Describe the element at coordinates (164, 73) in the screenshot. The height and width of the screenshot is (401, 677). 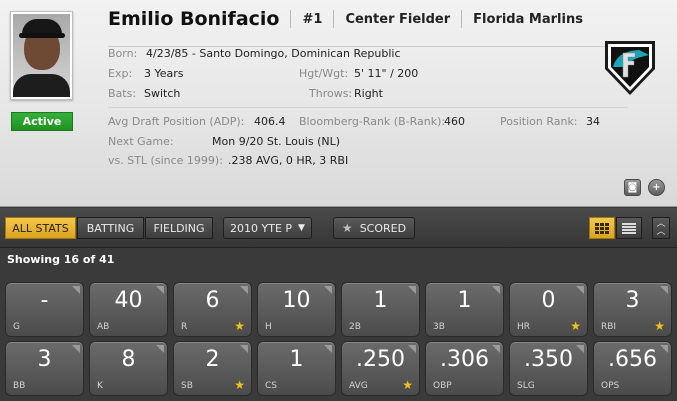
I see `exp-value: 3 Years` at that location.